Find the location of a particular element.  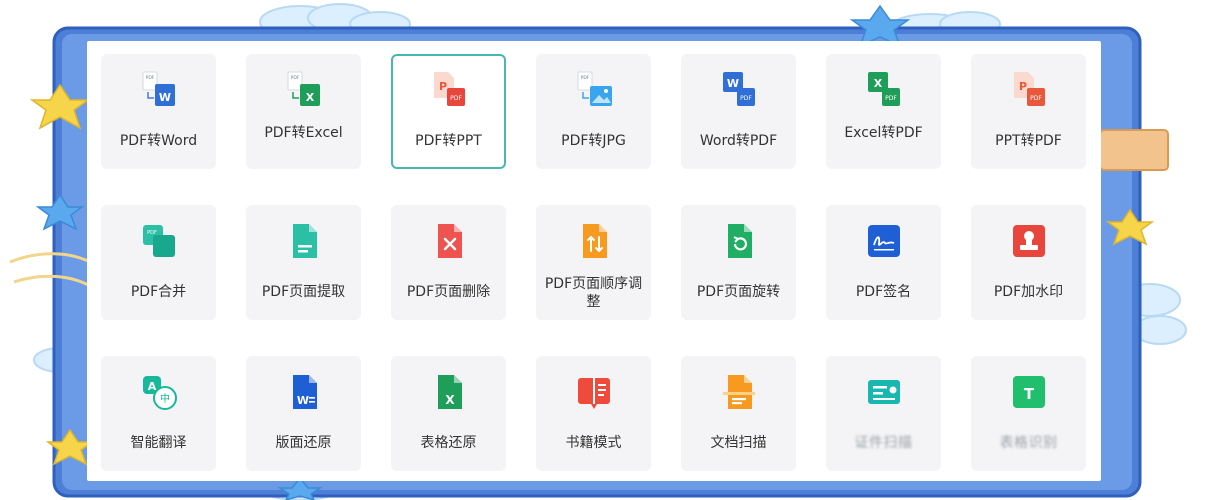

tool-label: PDF页面提取 is located at coordinates (303, 292).